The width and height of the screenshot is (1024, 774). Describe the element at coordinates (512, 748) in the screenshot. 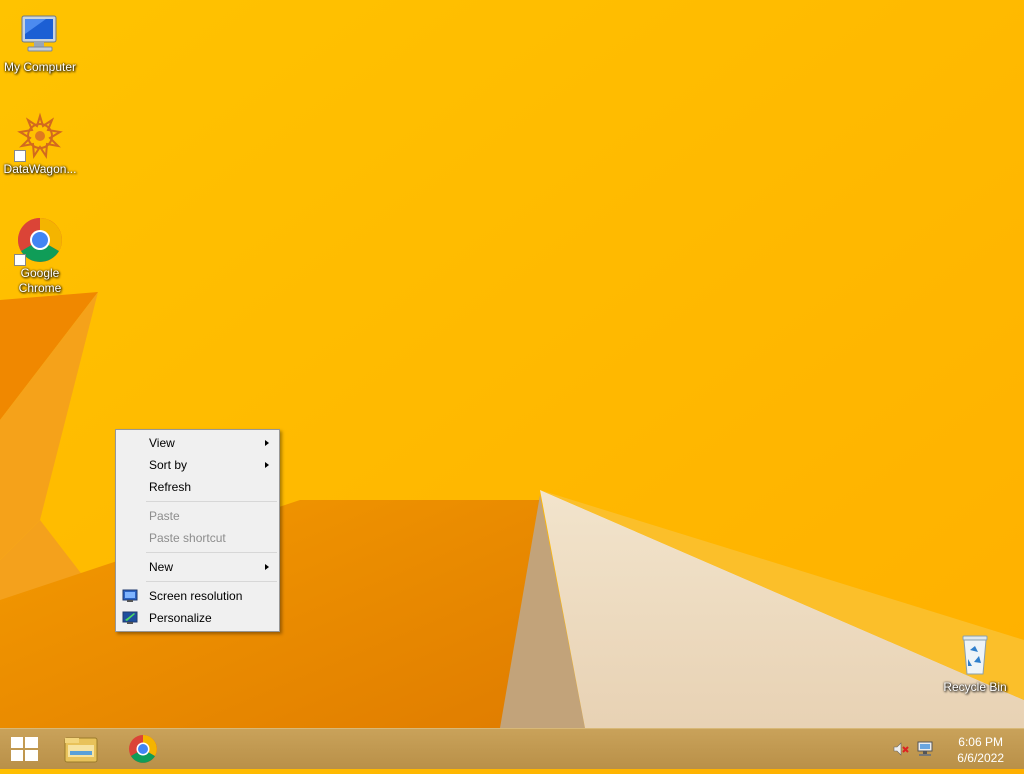

I see `taskbar: 6:06 PM 6/6/2022` at that location.